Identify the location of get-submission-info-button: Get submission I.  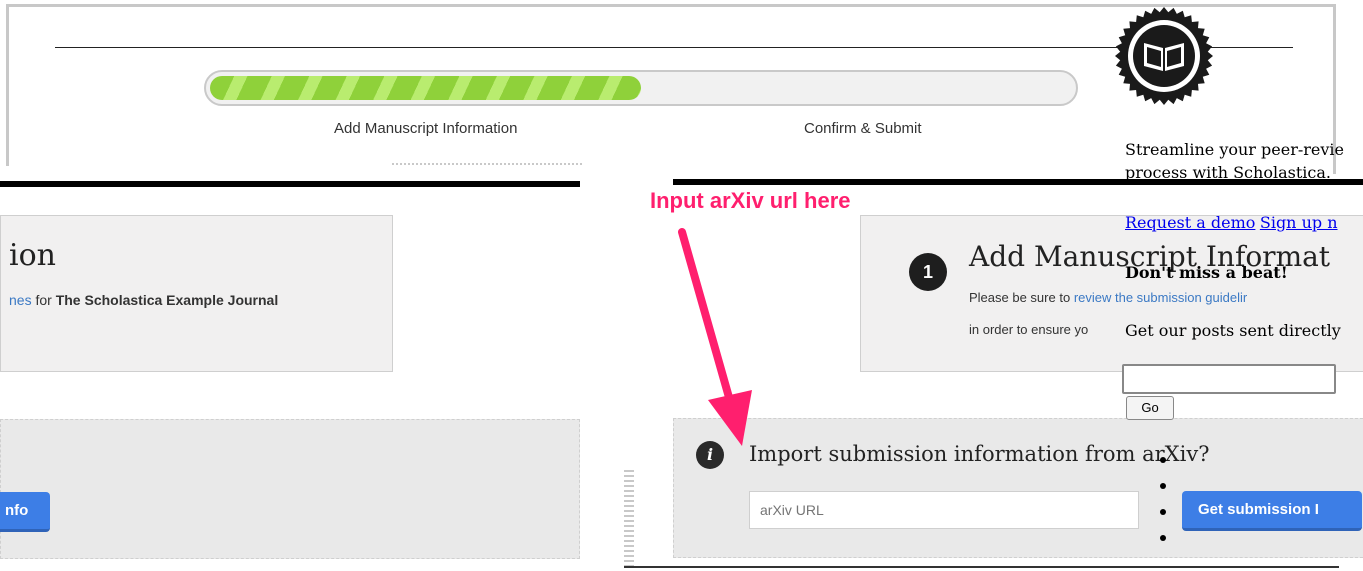
(1272, 511).